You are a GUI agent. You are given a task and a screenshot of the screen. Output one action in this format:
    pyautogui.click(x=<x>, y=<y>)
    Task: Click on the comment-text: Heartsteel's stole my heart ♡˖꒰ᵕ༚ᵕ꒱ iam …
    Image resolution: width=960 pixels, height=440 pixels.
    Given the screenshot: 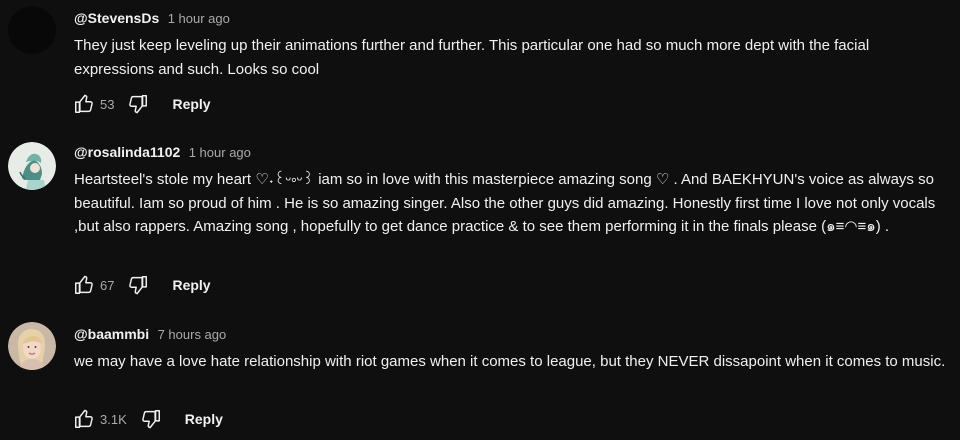 What is the action you would take?
    pyautogui.click(x=505, y=203)
    